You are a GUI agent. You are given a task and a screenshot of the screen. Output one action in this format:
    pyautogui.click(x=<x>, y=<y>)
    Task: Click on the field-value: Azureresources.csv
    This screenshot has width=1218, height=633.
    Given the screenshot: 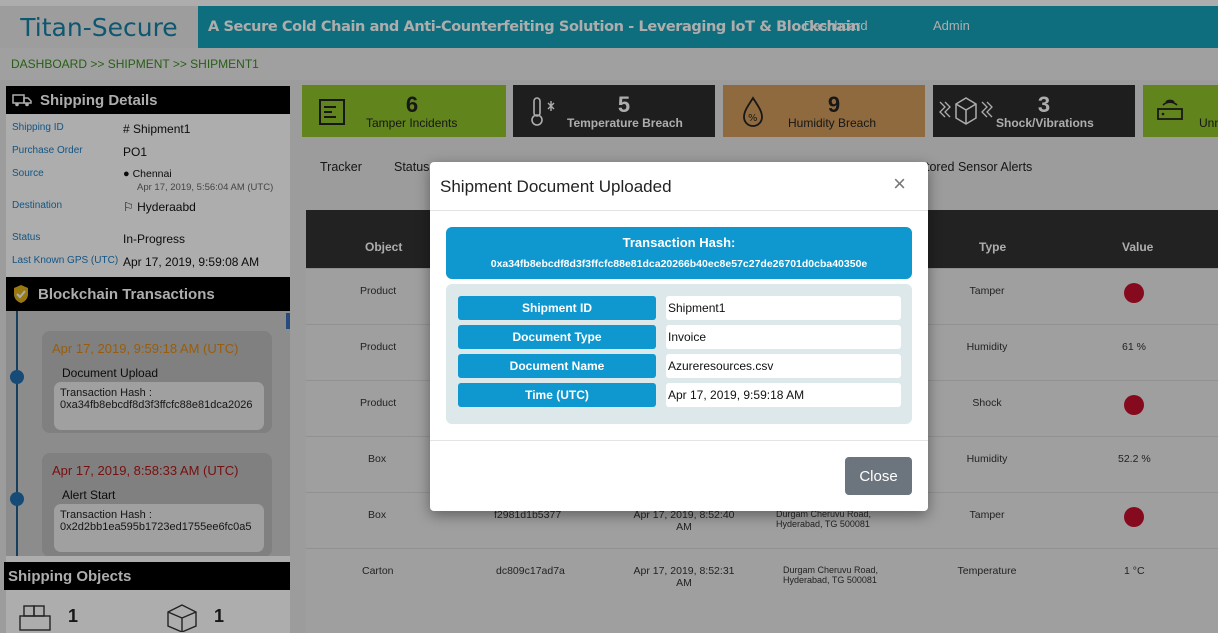 What is the action you would take?
    pyautogui.click(x=783, y=366)
    